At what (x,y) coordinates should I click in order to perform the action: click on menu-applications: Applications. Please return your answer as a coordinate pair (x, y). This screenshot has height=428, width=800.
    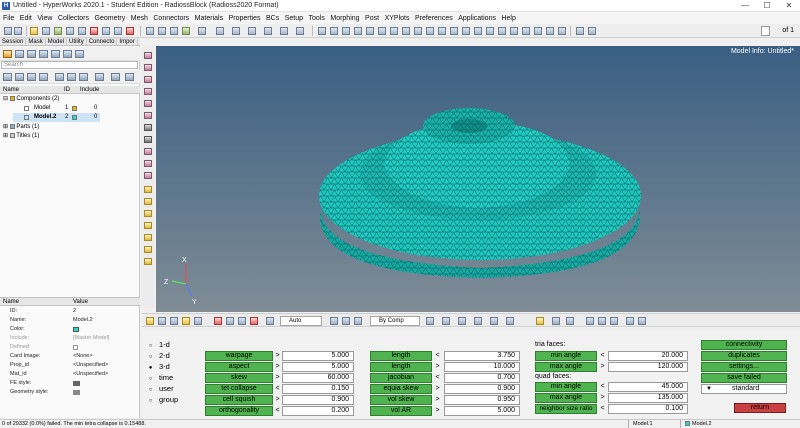
    Looking at the image, I should click on (477, 18).